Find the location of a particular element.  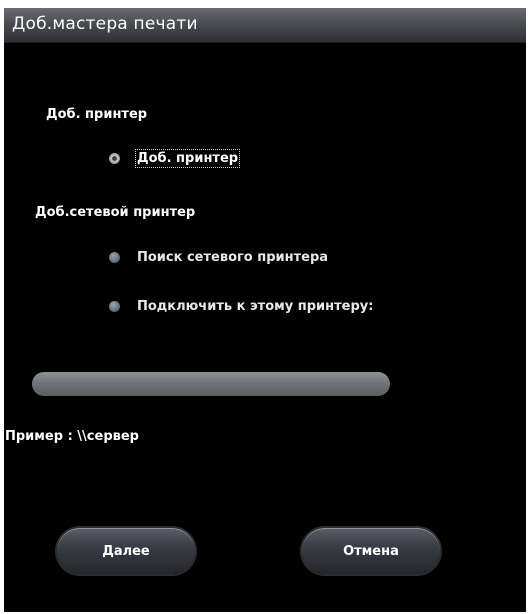

radio-add-local-printer: Доб. принтер is located at coordinates (175, 158).